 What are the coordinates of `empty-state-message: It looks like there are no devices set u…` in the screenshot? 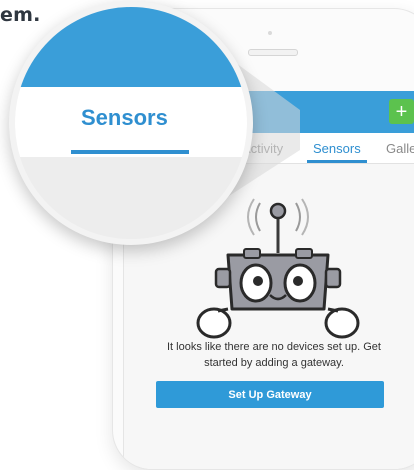 It's located at (274, 355).